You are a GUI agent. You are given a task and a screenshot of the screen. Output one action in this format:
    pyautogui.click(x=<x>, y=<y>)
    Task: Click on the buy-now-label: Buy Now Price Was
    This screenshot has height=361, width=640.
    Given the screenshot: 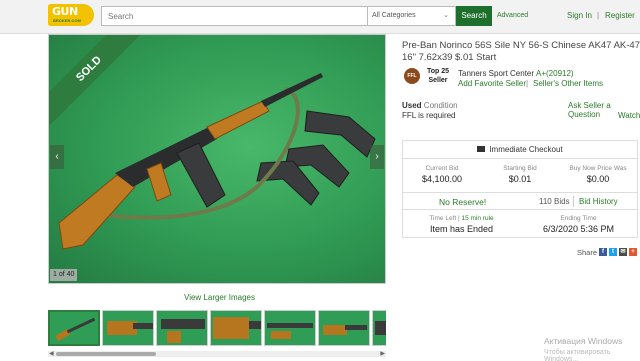 What is the action you would take?
    pyautogui.click(x=598, y=168)
    